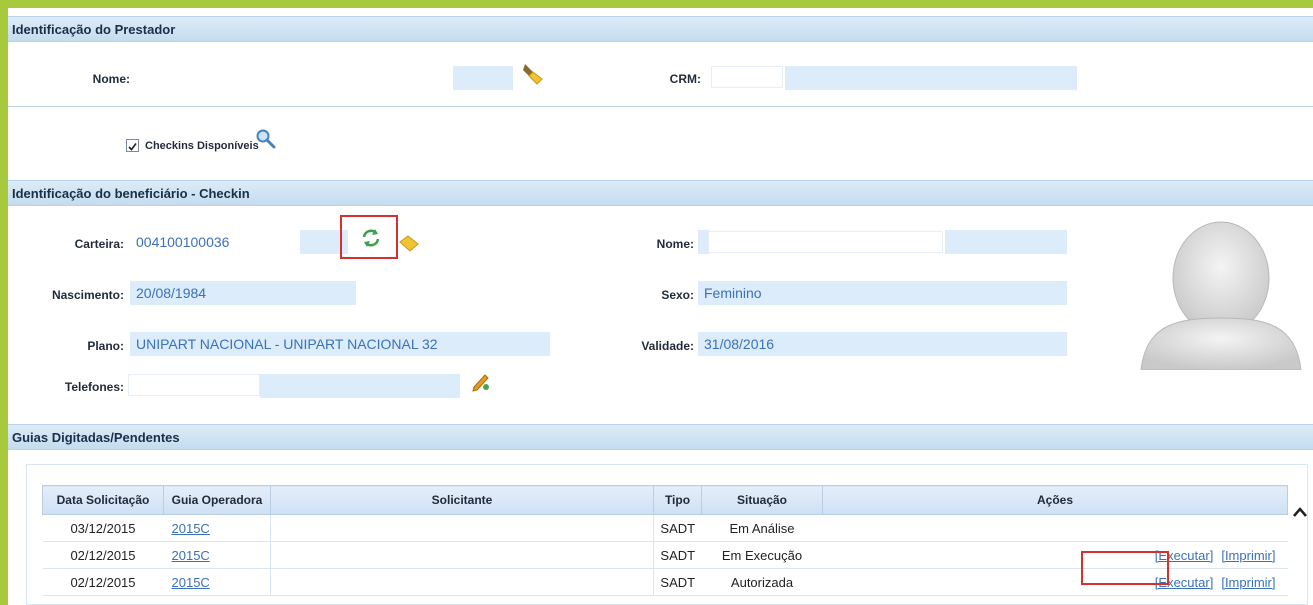 The height and width of the screenshot is (605, 1313). What do you see at coordinates (214, 242) in the screenshot?
I see `carteira-field: 004100100036` at bounding box center [214, 242].